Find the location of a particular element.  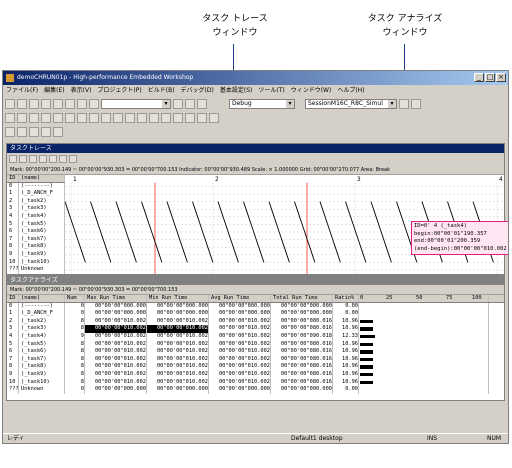

analyze-ratio-bar is located at coordinates (367, 359).